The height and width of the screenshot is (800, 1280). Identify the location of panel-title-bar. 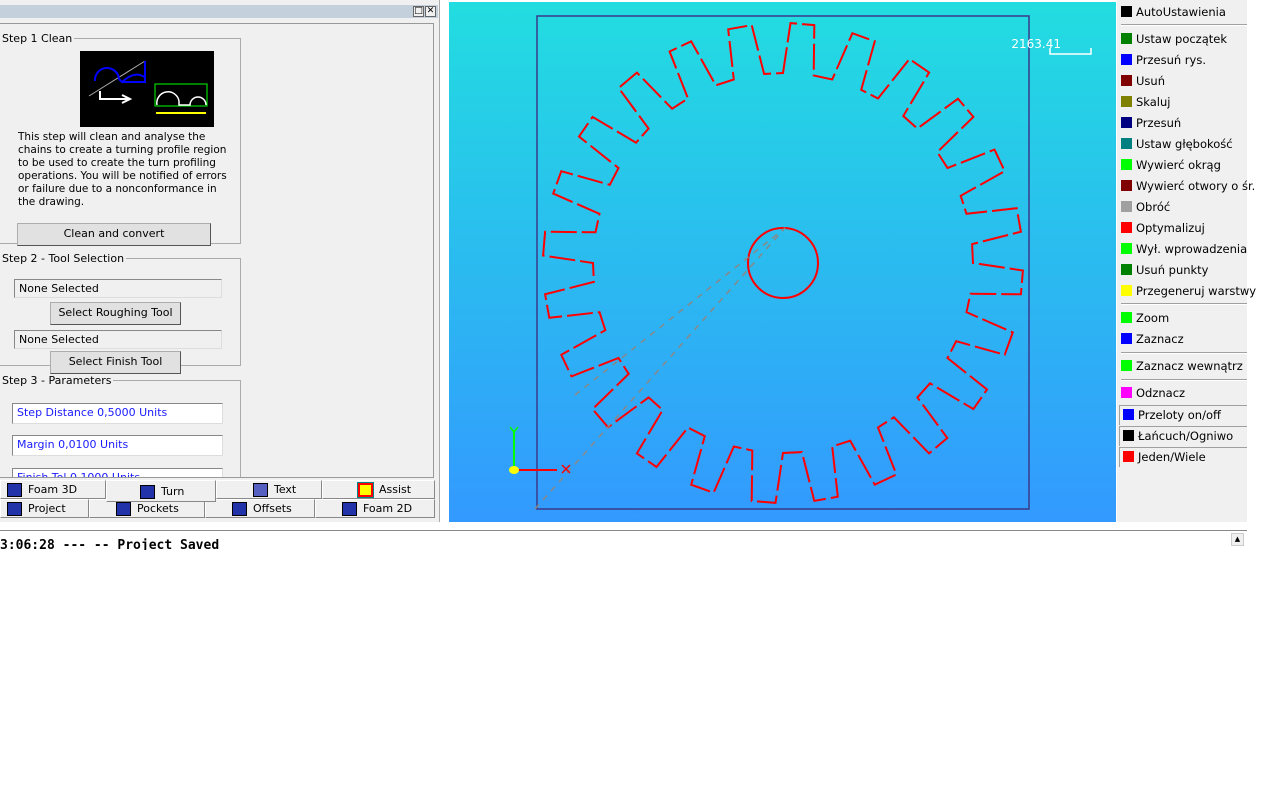
(219, 11).